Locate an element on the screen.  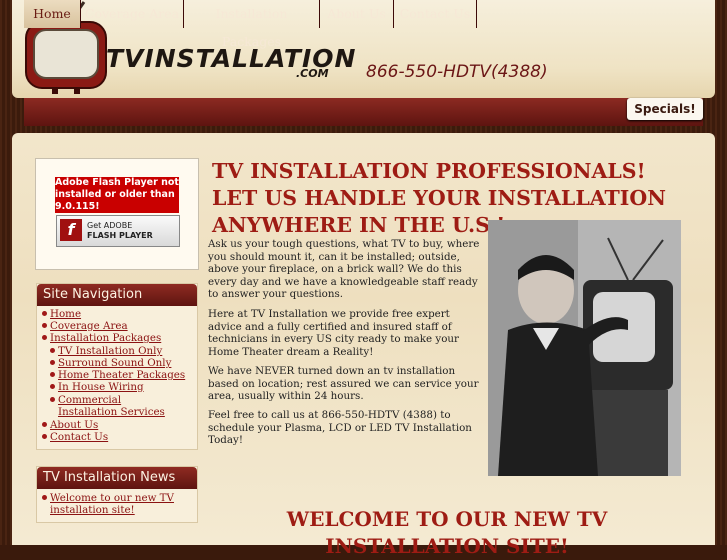
specials-button: Specials! is located at coordinates (665, 109).